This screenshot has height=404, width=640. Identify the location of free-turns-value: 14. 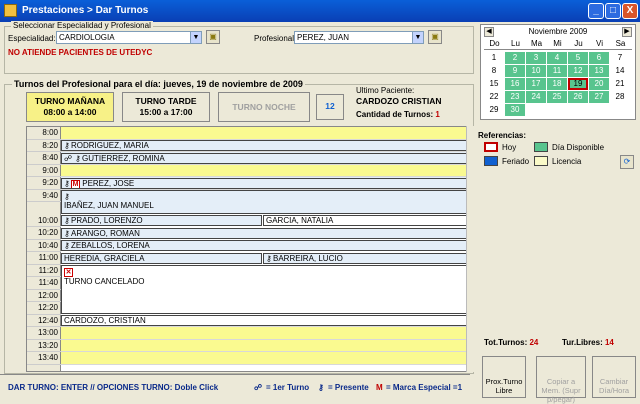
(609, 342).